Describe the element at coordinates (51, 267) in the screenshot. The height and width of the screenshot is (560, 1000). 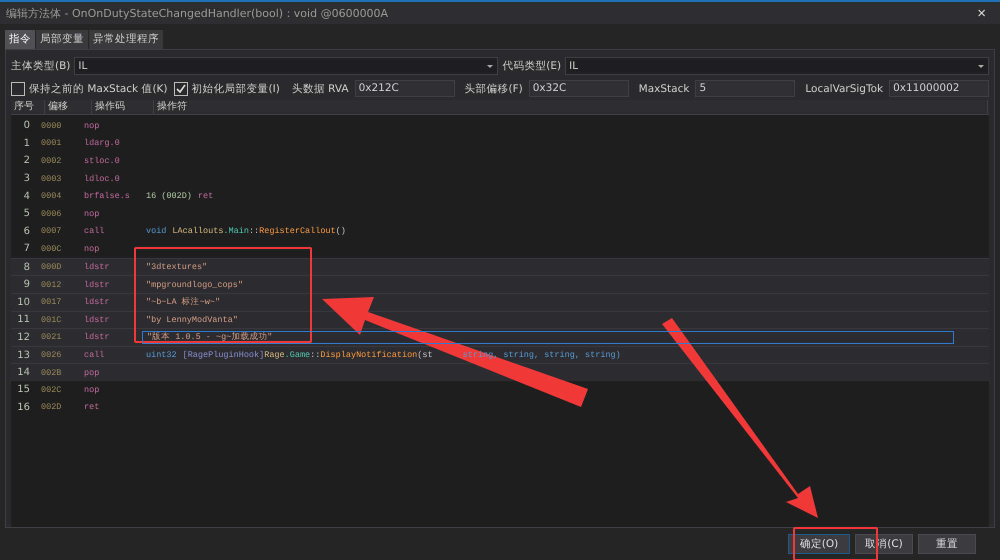
I see `table-cell-text: 000D` at that location.